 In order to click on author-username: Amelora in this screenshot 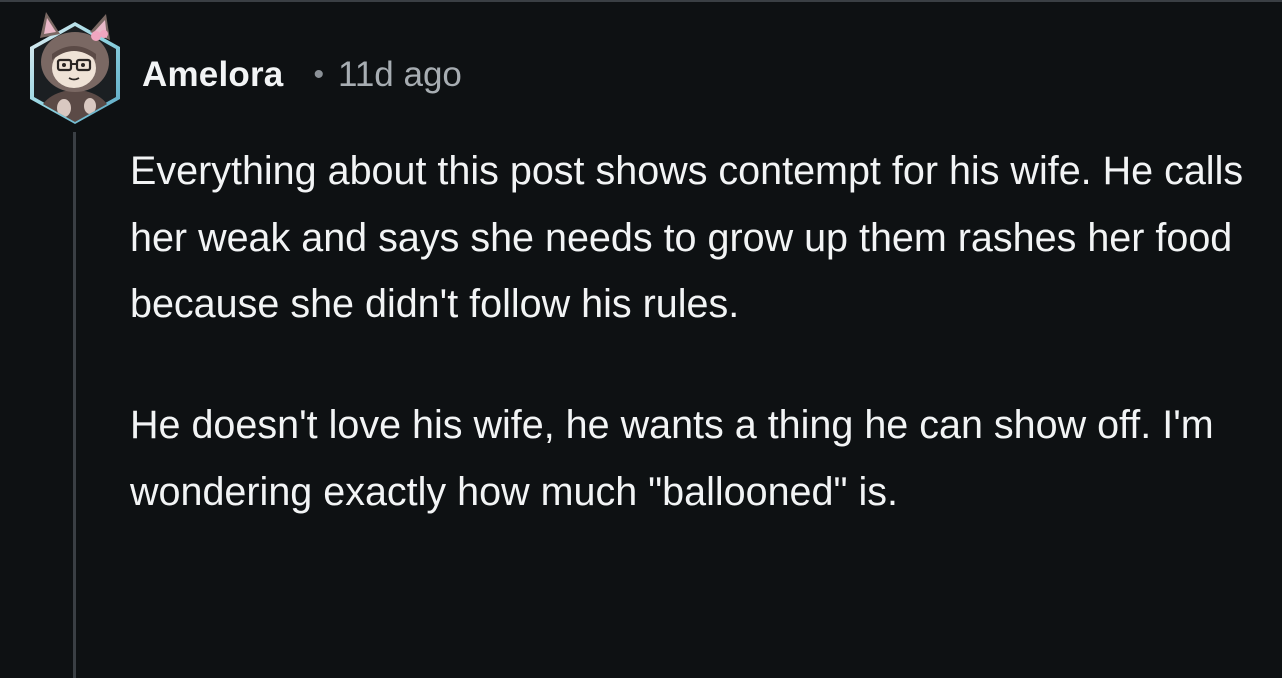, I will do `click(212, 75)`.